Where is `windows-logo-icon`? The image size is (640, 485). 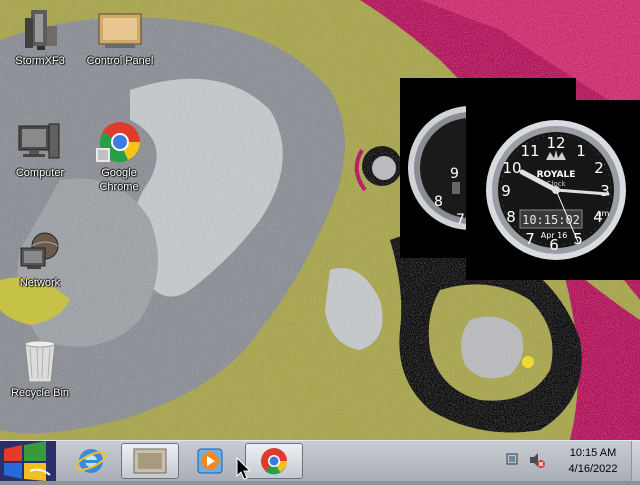
windows-logo-icon is located at coordinates (28, 461).